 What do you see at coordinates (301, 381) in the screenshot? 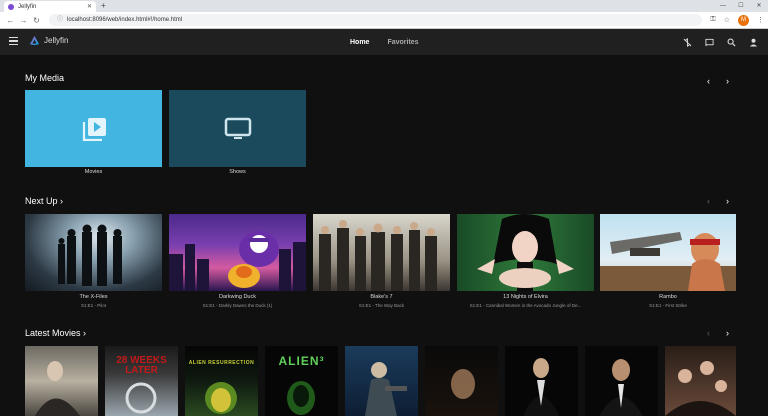
I see `movie-poster: ALIEN³` at bounding box center [301, 381].